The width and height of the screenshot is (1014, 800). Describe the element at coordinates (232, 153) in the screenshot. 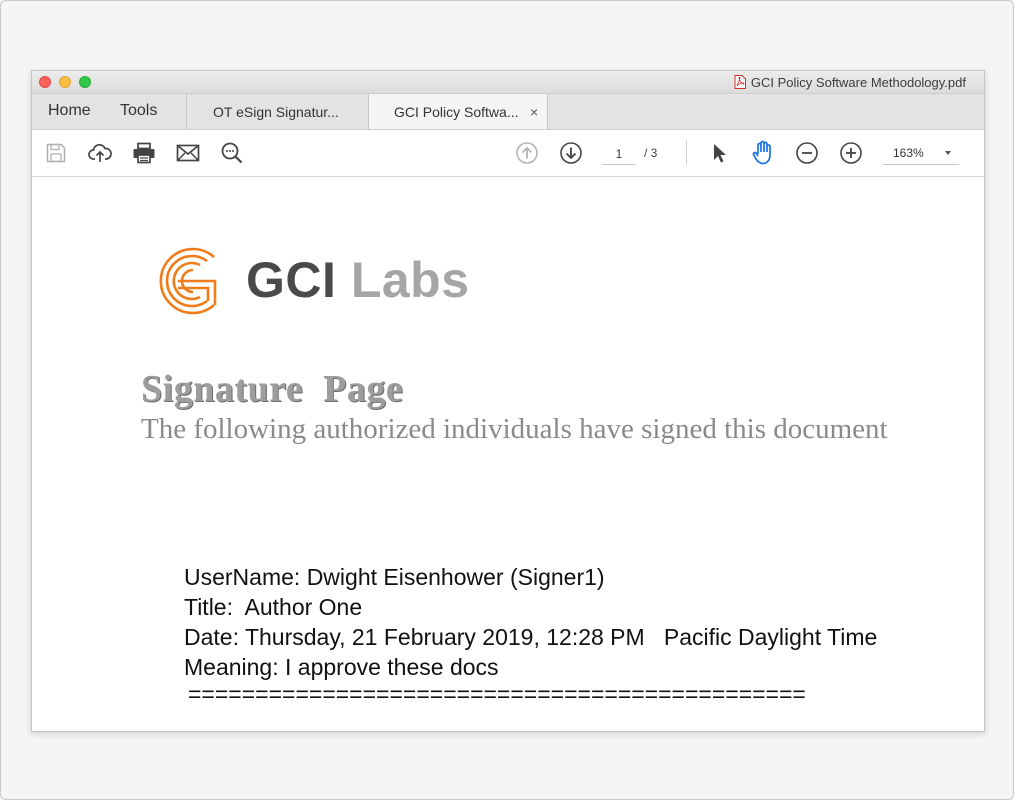

I see `search-icon` at that location.